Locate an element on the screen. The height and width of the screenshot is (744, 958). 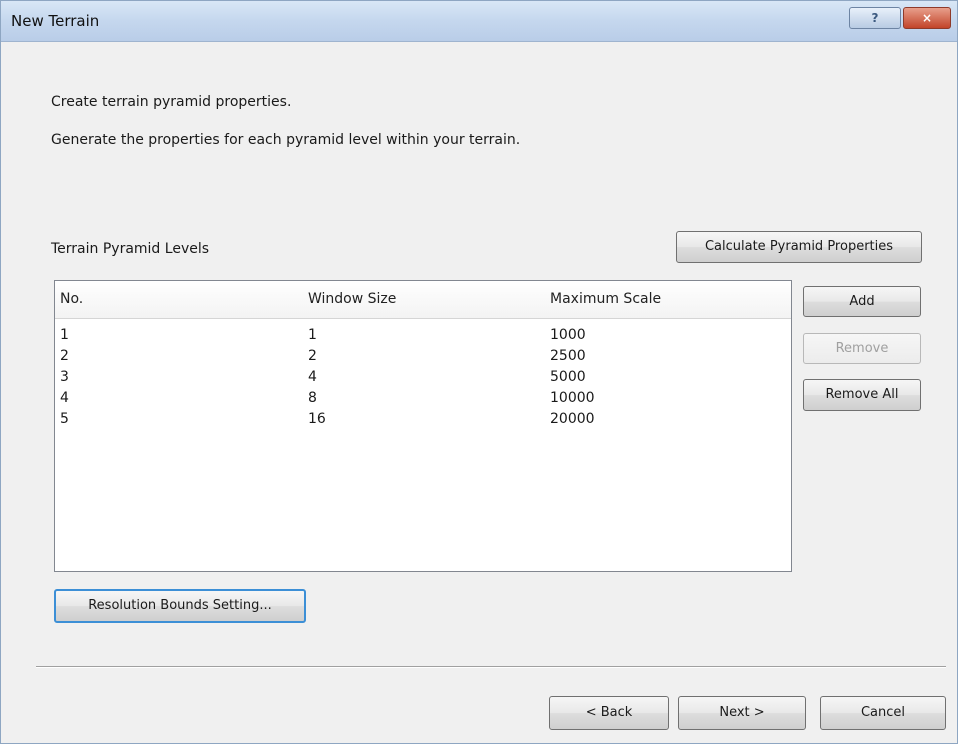
cell-maximum-scale: 1000 is located at coordinates (568, 335).